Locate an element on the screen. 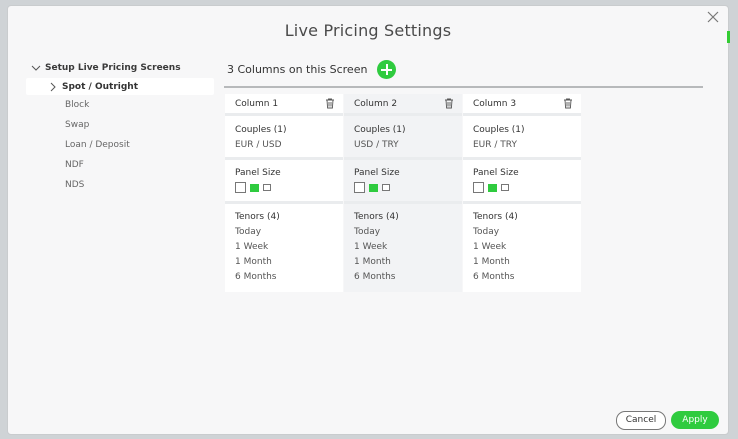 The height and width of the screenshot is (439, 738). couples-section: Couples (1) EUR / USD is located at coordinates (284, 138).